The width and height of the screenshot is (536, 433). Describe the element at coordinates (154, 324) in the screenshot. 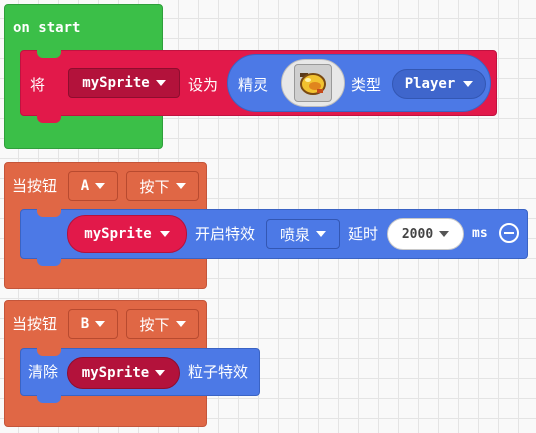

I see `button-b-action-value: 按下` at that location.